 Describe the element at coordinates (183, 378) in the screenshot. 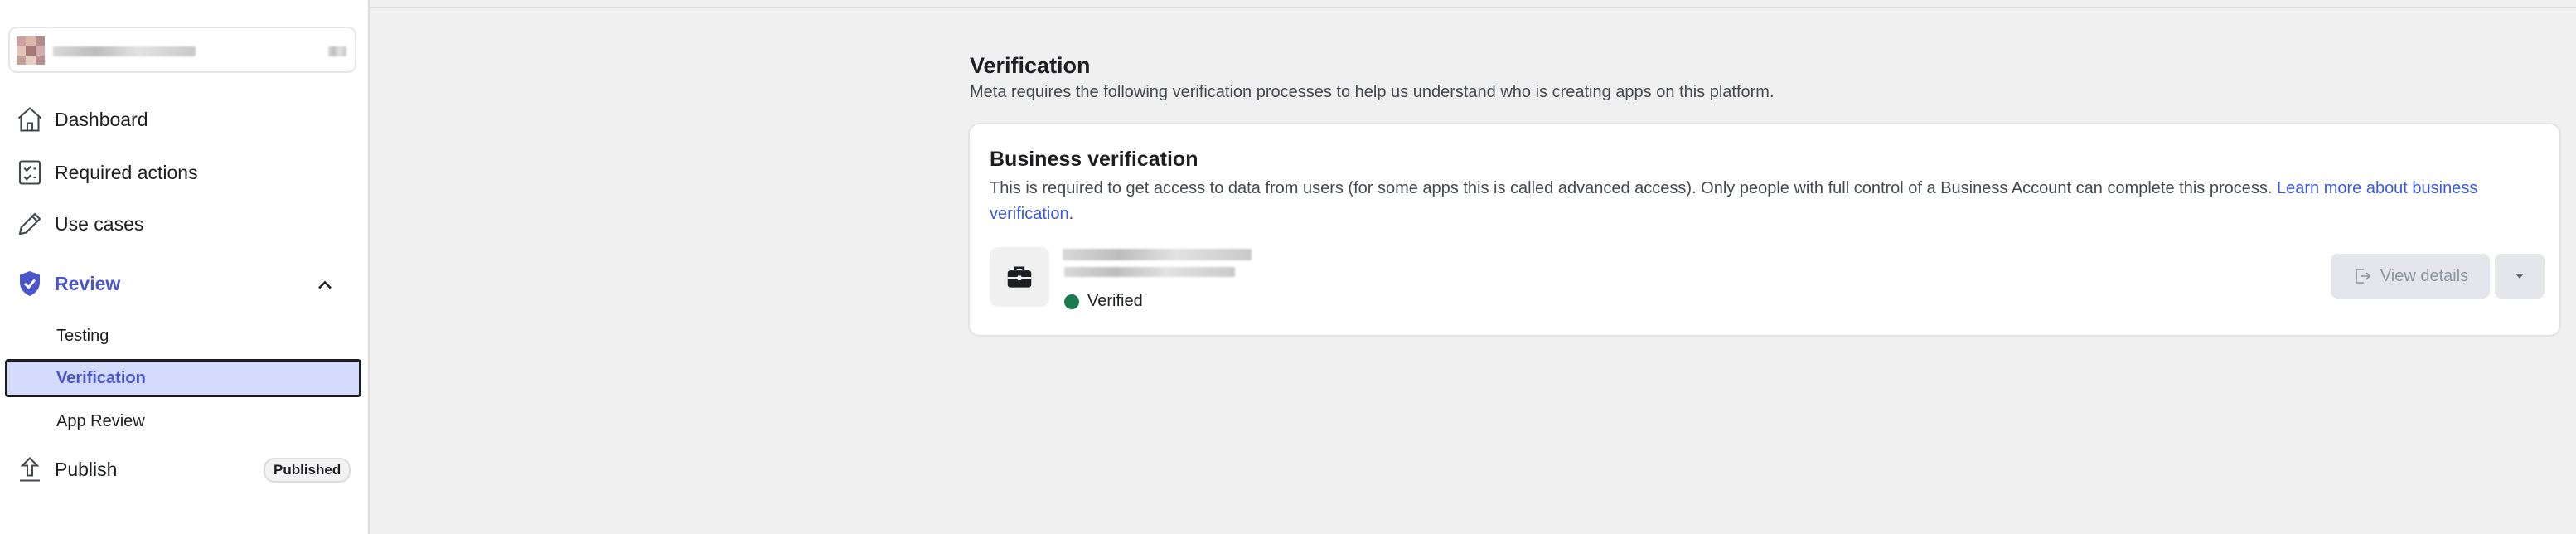

I see `sub-item-verification: Verification` at that location.